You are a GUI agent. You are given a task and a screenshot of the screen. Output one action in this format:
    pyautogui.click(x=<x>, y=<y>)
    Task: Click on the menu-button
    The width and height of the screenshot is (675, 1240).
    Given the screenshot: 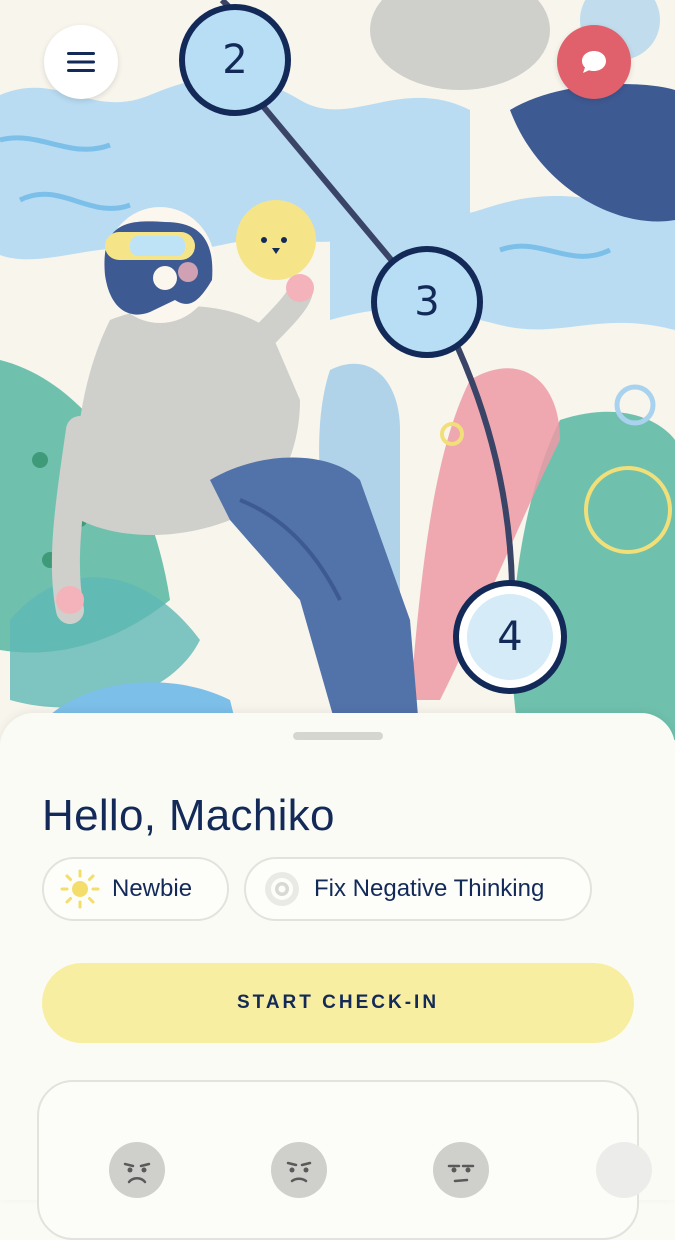 What is the action you would take?
    pyautogui.click(x=81, y=62)
    